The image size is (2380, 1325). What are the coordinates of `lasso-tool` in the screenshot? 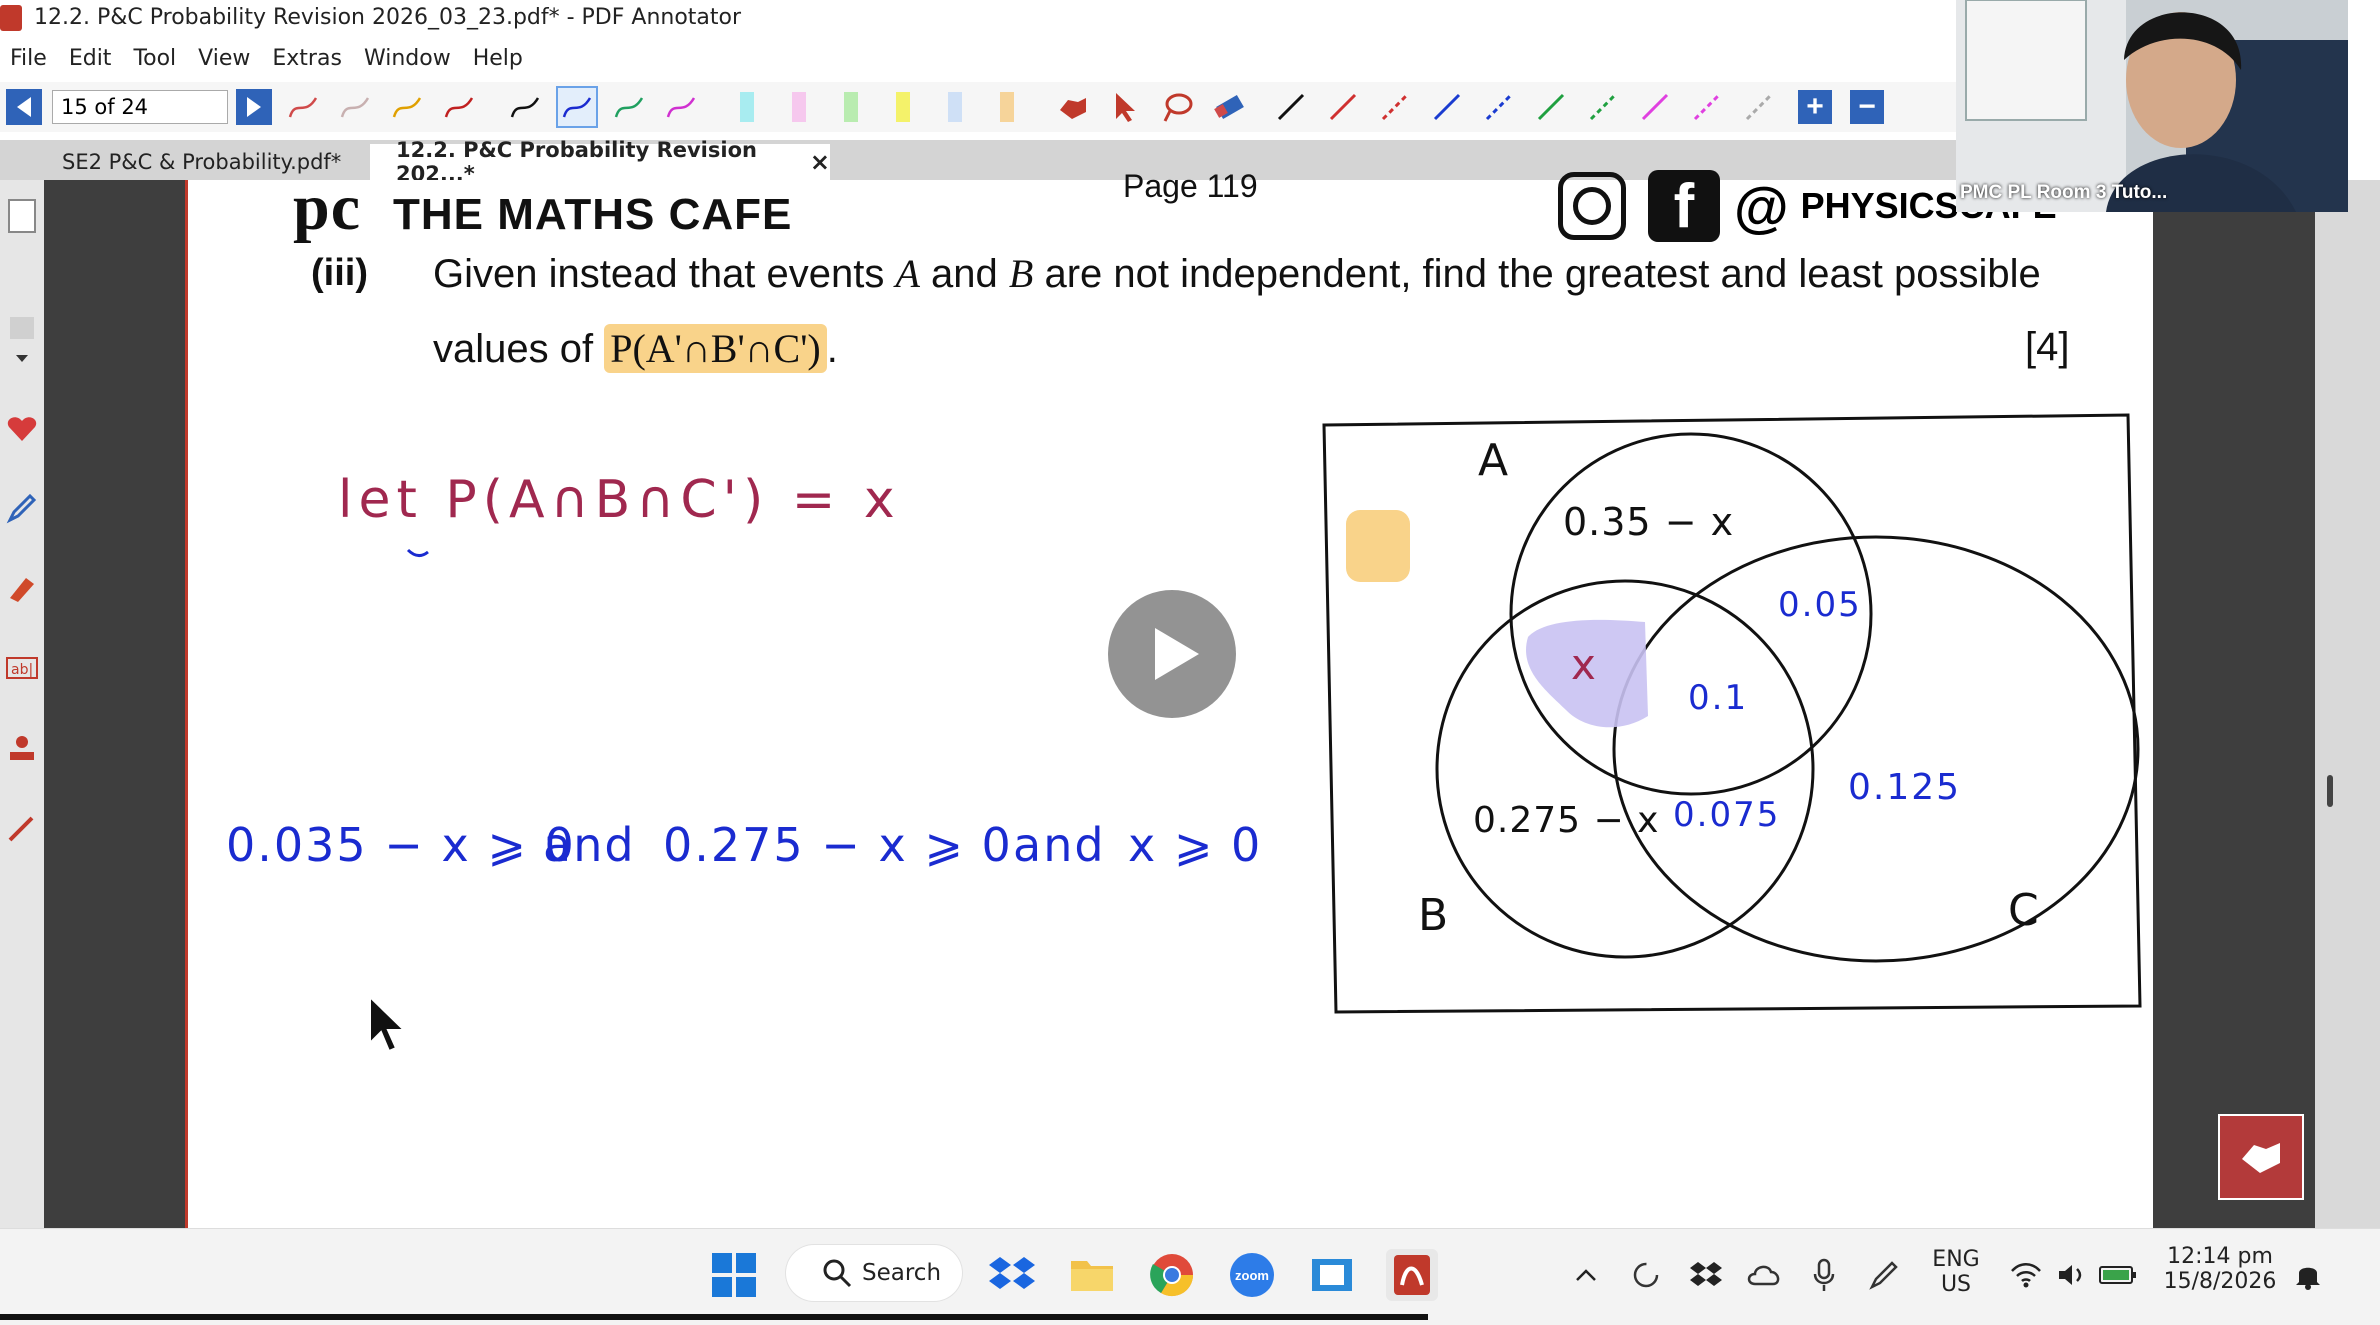 It's located at (1177, 107).